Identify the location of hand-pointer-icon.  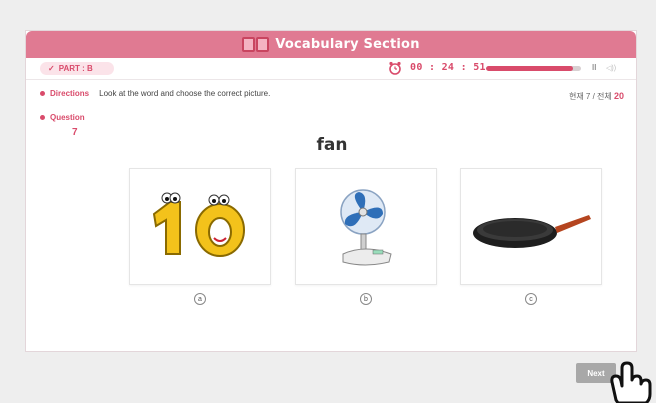
(631, 382).